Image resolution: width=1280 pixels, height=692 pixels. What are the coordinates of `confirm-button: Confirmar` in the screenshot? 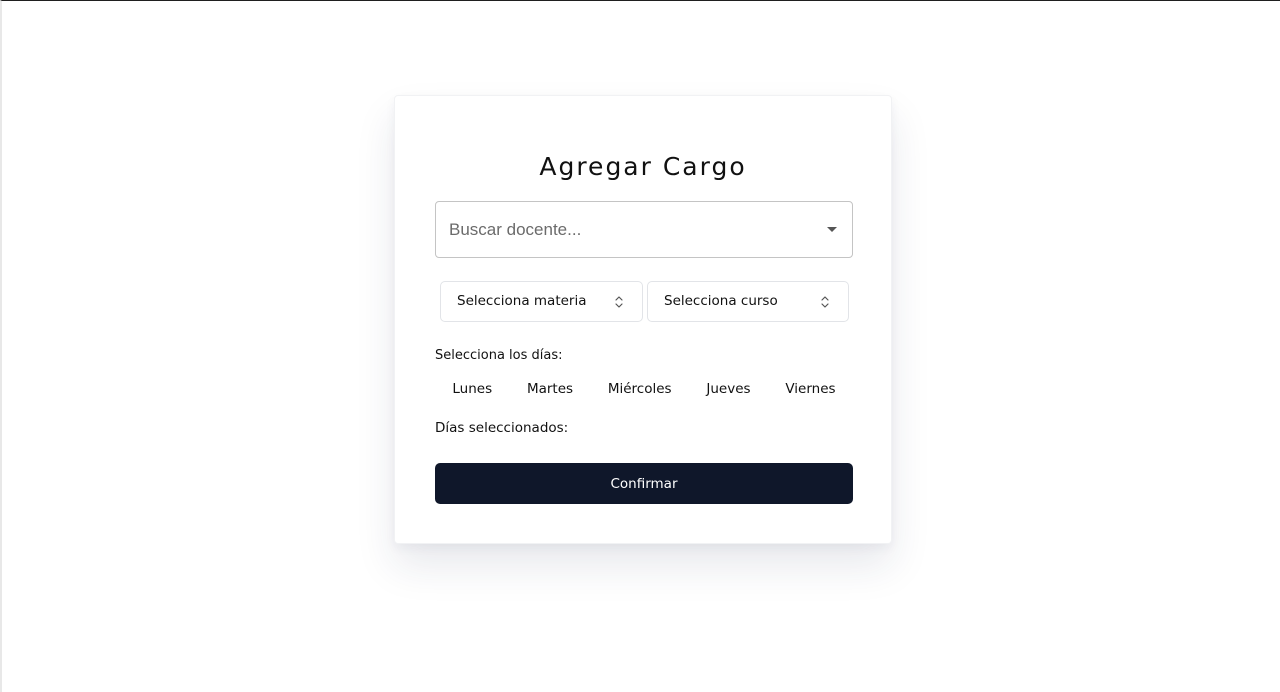 It's located at (644, 483).